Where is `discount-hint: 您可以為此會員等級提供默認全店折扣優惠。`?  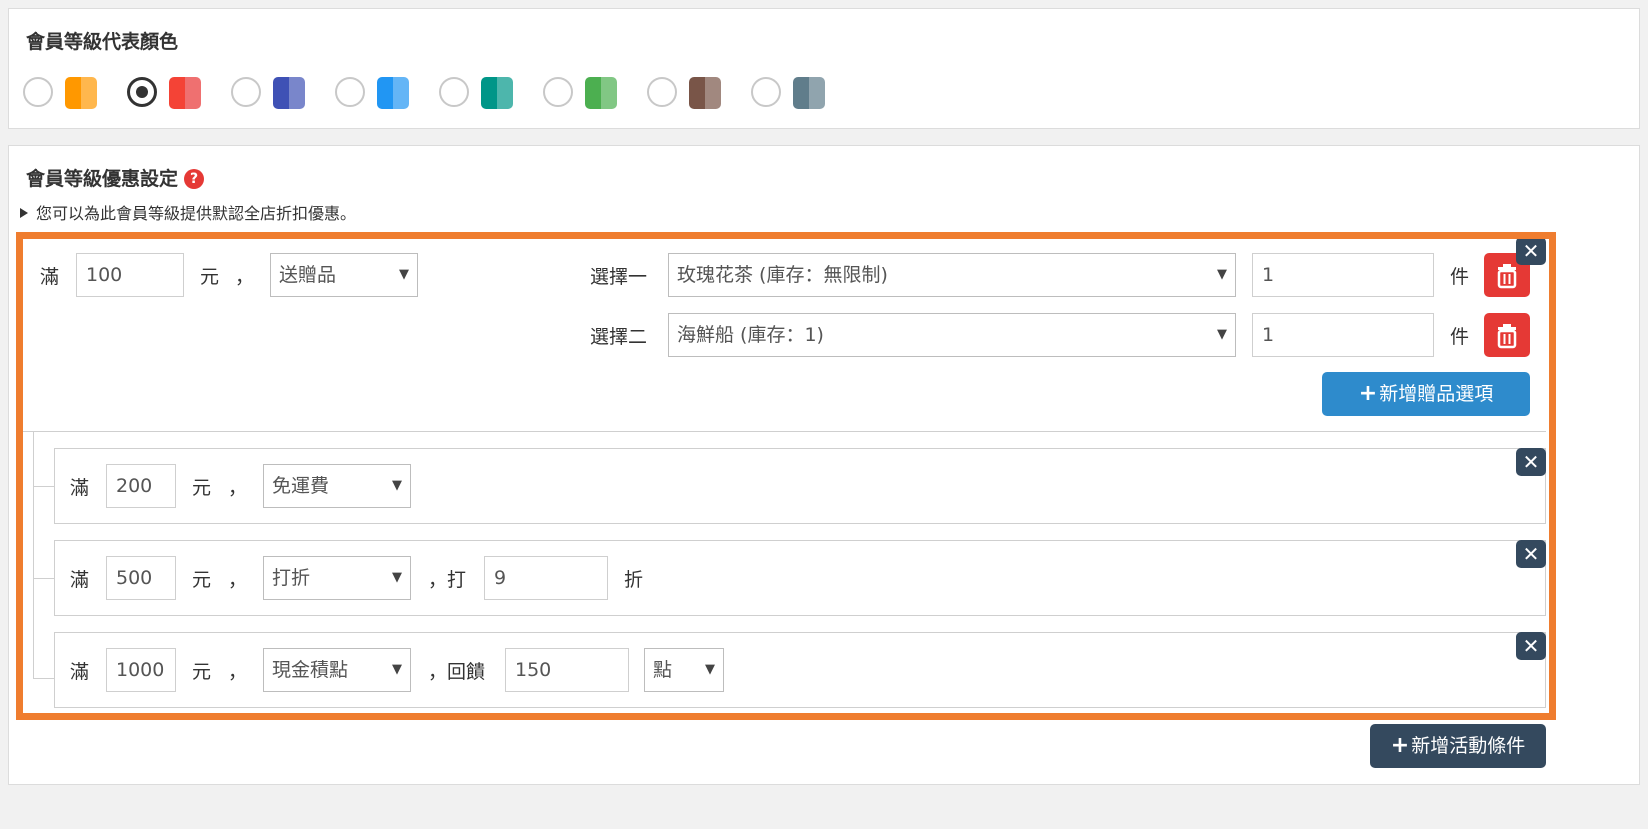 discount-hint: 您可以為此會員等級提供默認全店折扣優惠。 is located at coordinates (188, 212).